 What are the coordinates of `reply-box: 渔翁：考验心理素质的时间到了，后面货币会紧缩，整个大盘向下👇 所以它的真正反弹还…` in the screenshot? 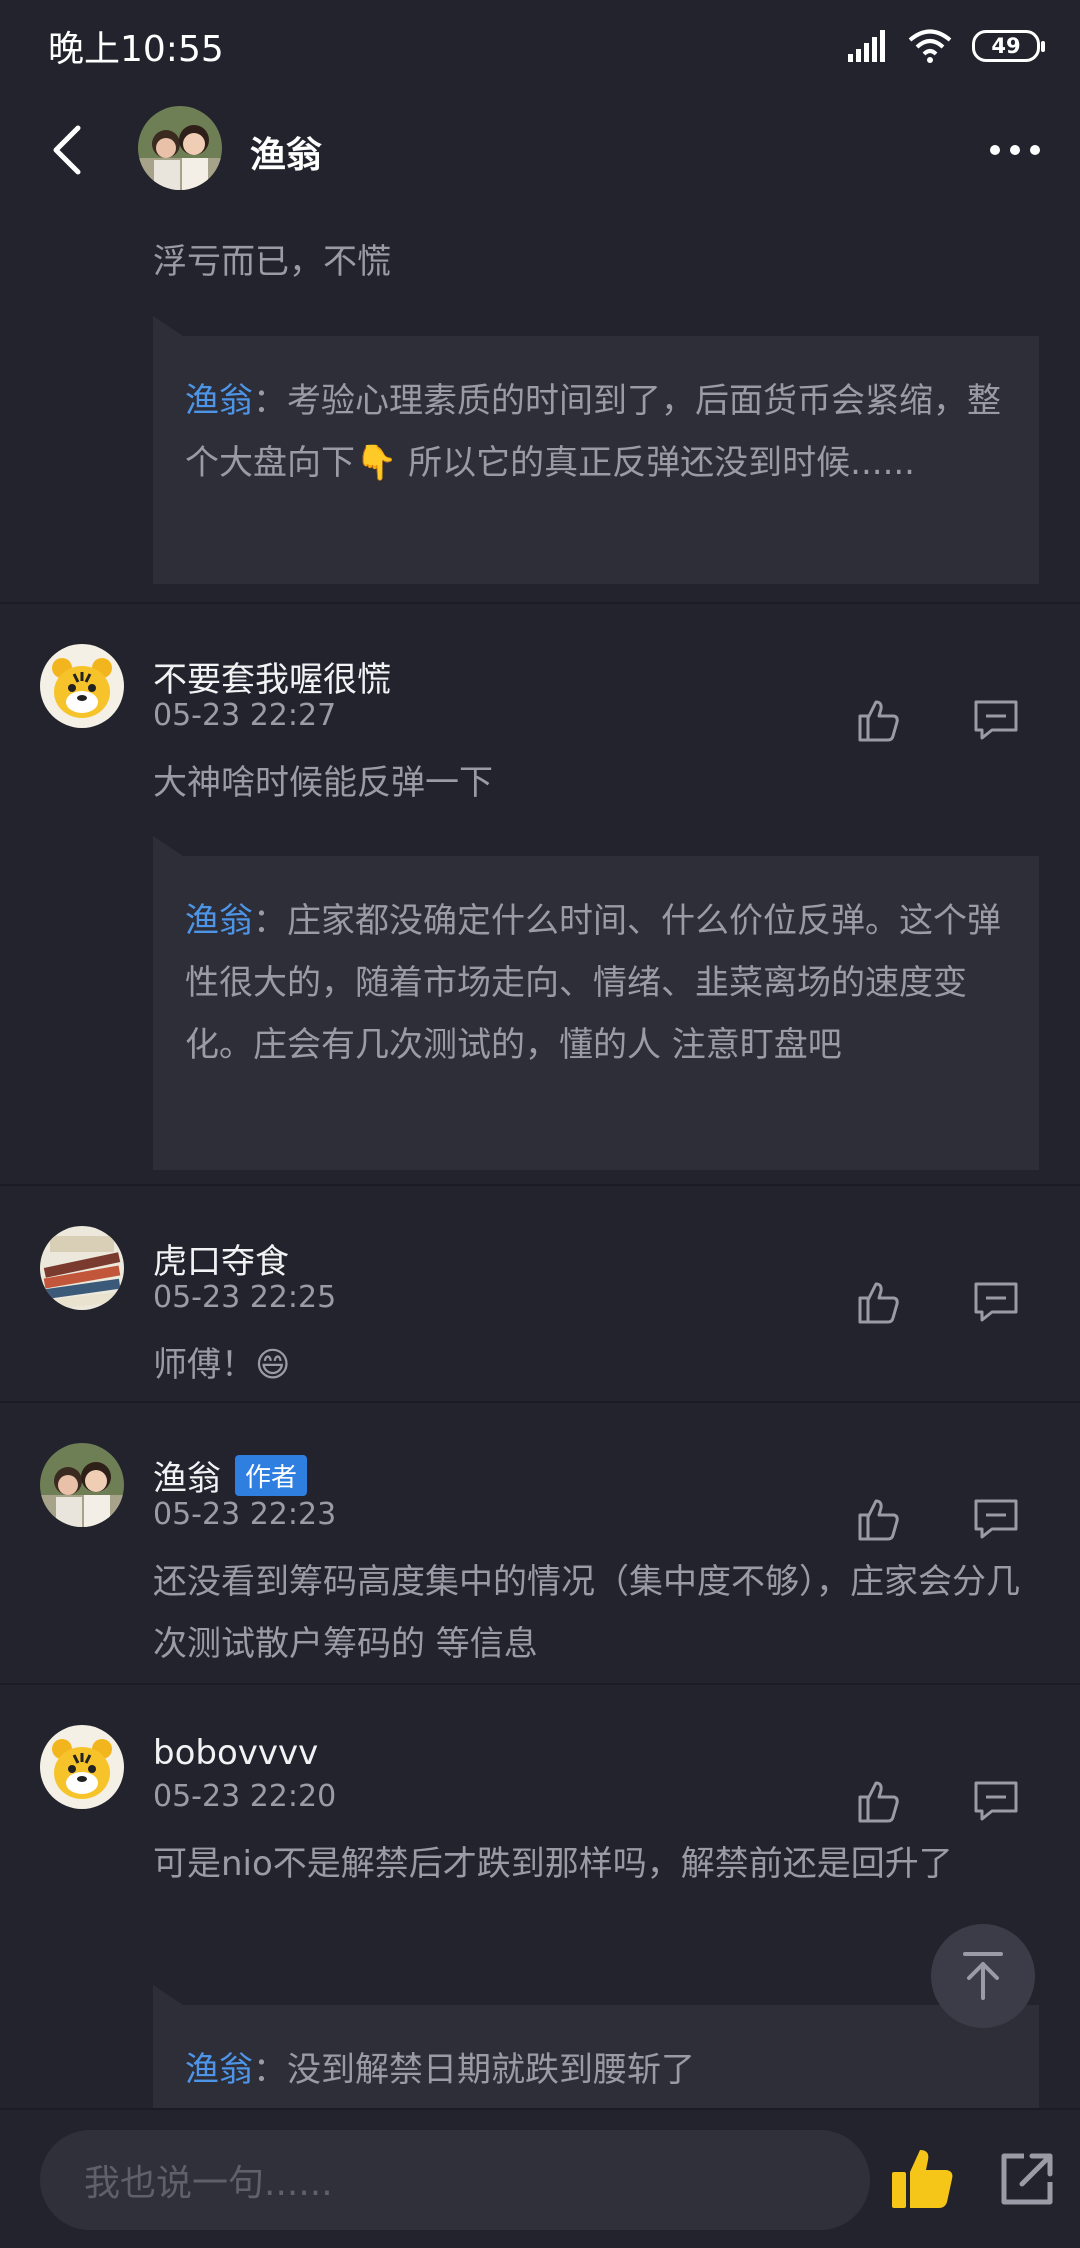 It's located at (596, 450).